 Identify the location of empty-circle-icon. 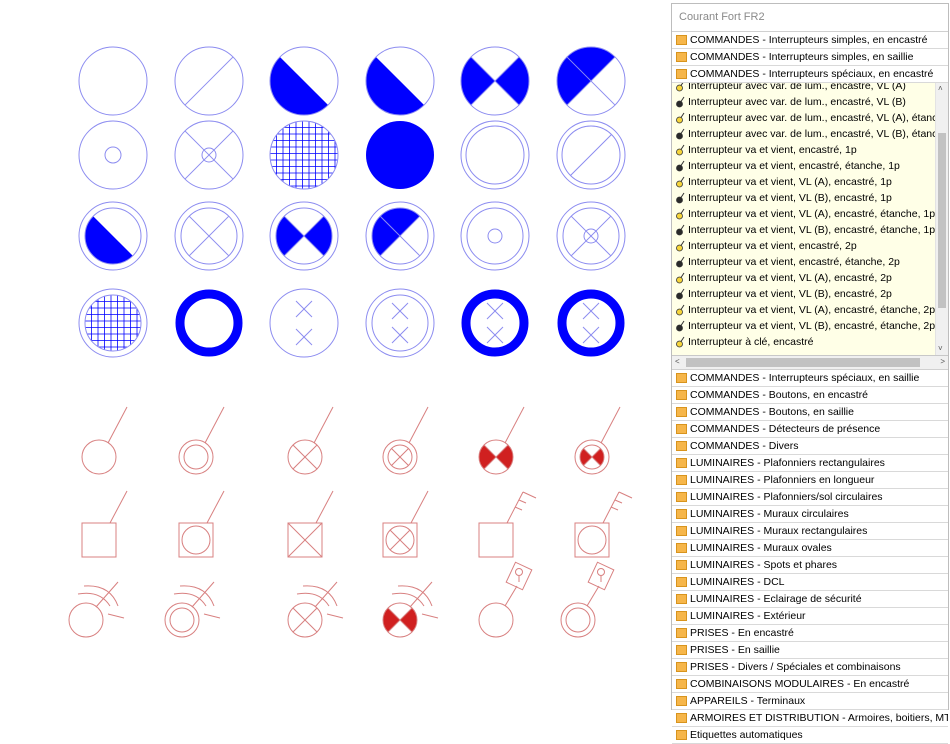
(113, 81).